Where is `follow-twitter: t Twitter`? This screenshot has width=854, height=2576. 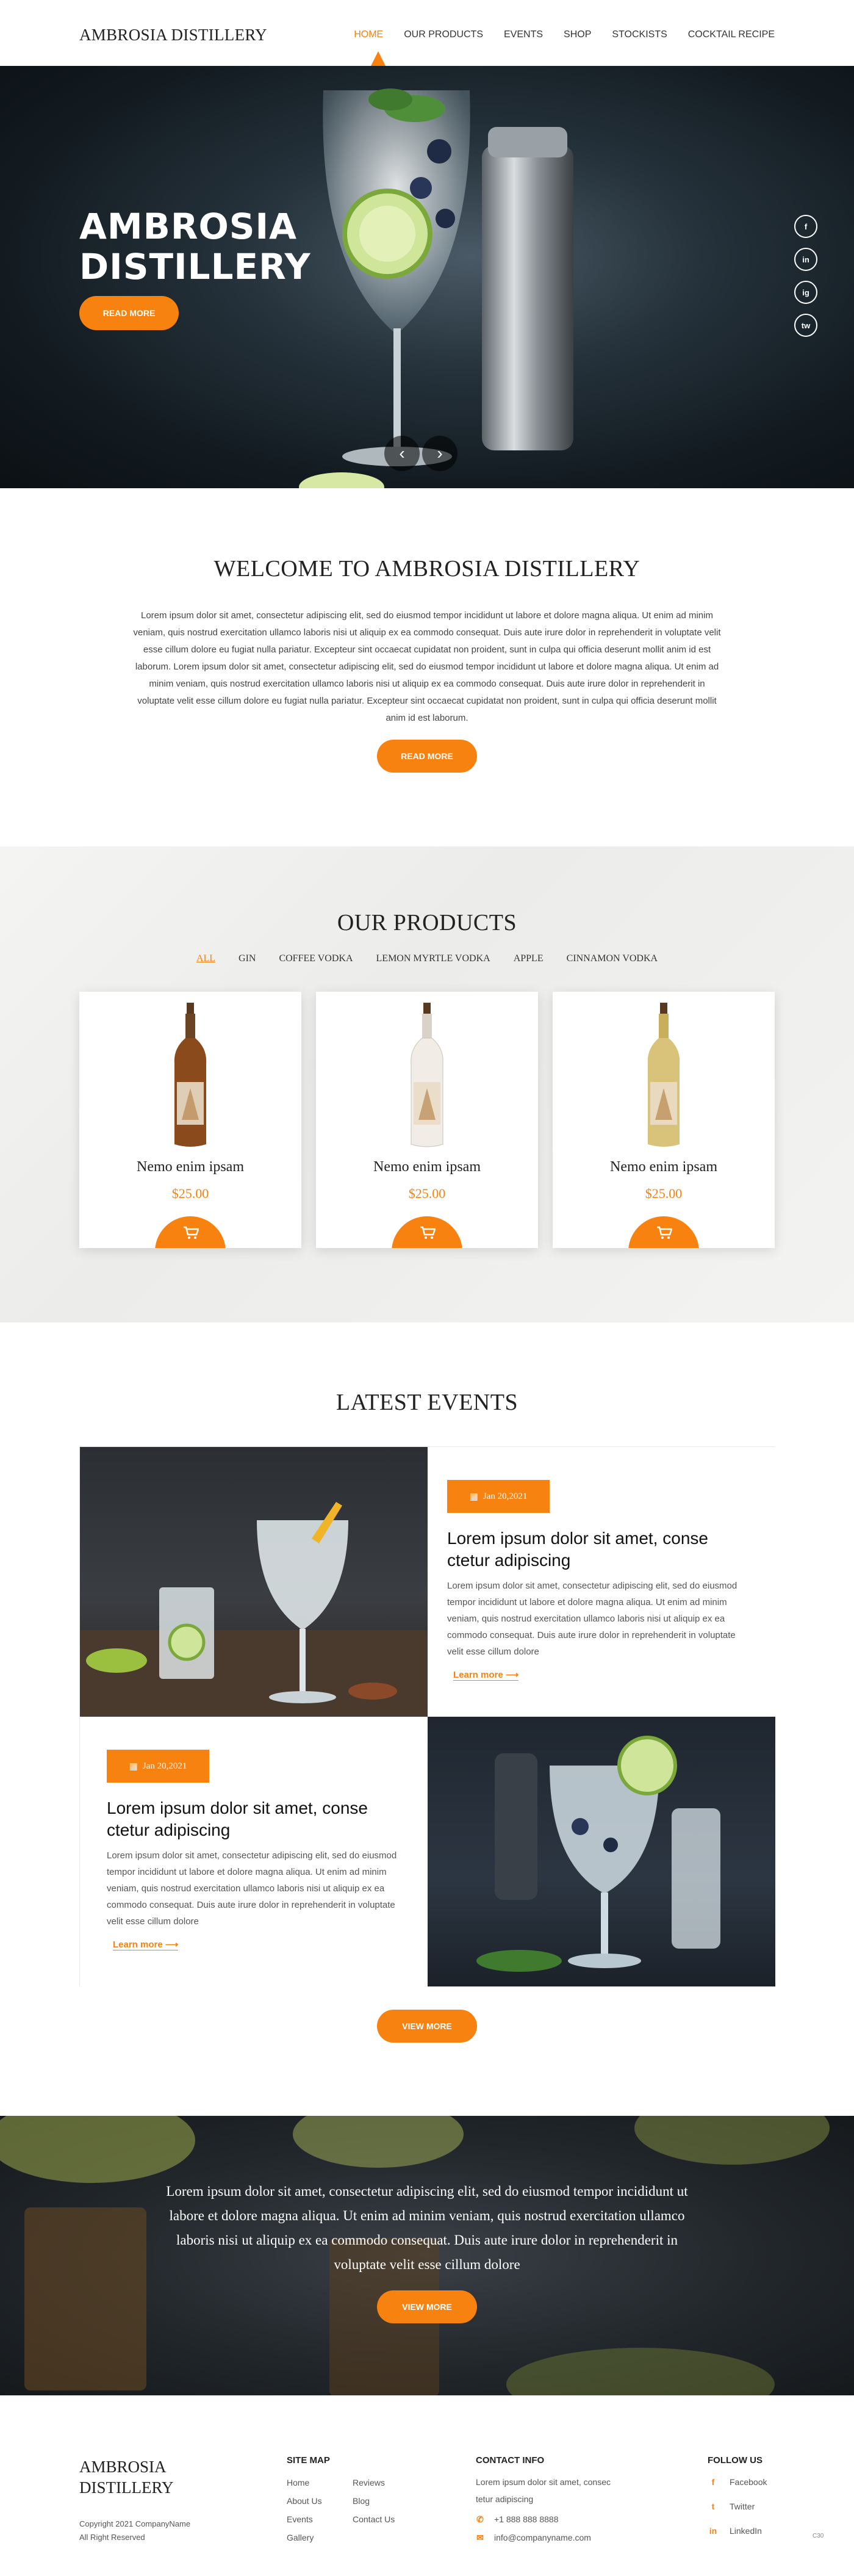 follow-twitter: t Twitter is located at coordinates (738, 2506).